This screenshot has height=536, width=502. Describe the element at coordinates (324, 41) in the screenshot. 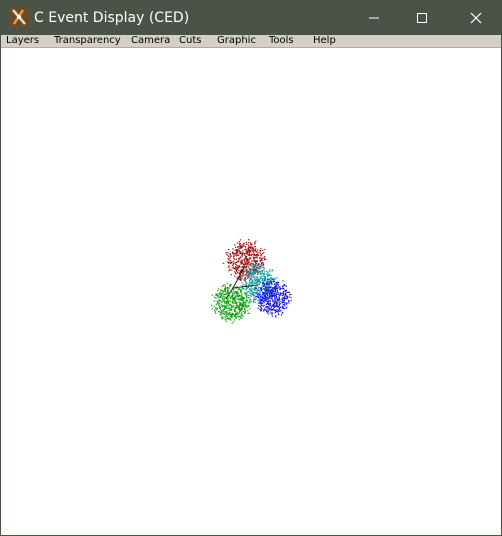

I see `menu-help: Help` at that location.